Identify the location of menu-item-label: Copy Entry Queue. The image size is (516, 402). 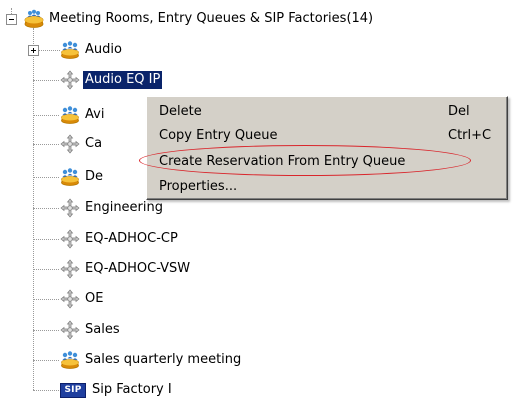
(218, 135).